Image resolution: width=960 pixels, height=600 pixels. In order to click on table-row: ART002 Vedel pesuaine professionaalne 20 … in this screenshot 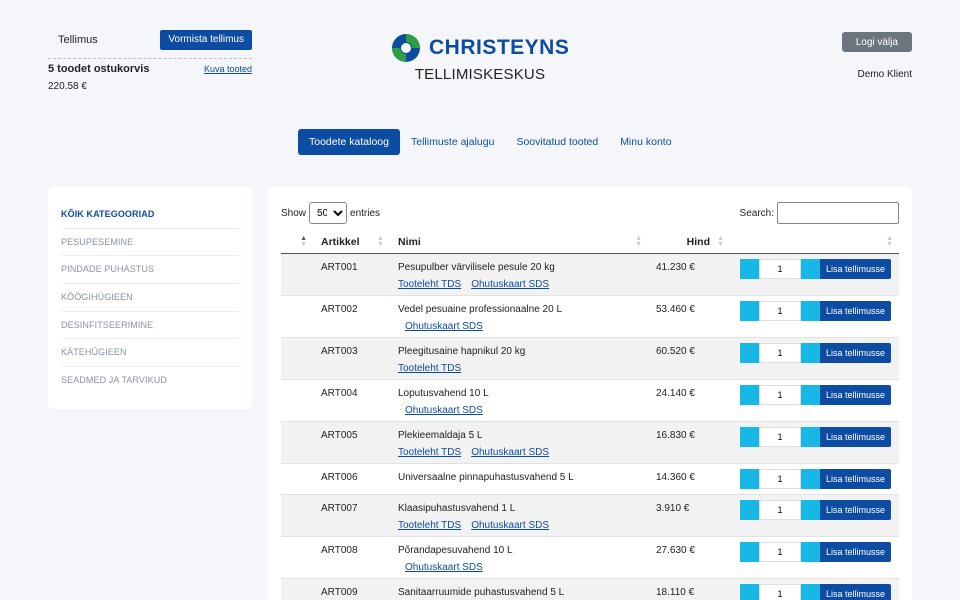, I will do `click(590, 316)`.